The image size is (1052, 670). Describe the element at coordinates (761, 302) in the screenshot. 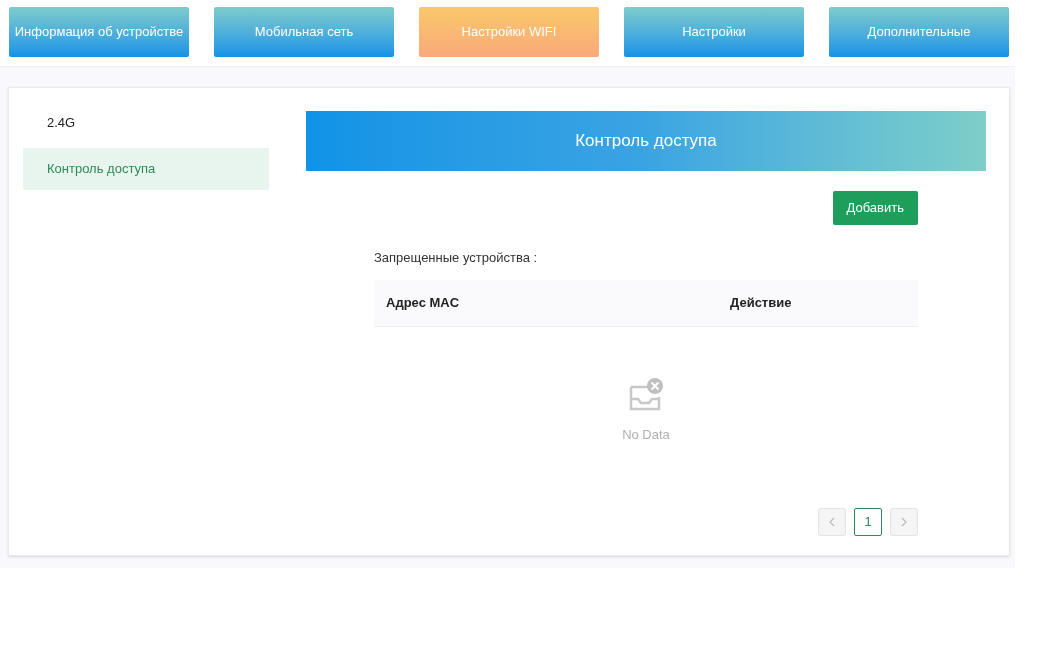

I see `column-header: Действие` at that location.